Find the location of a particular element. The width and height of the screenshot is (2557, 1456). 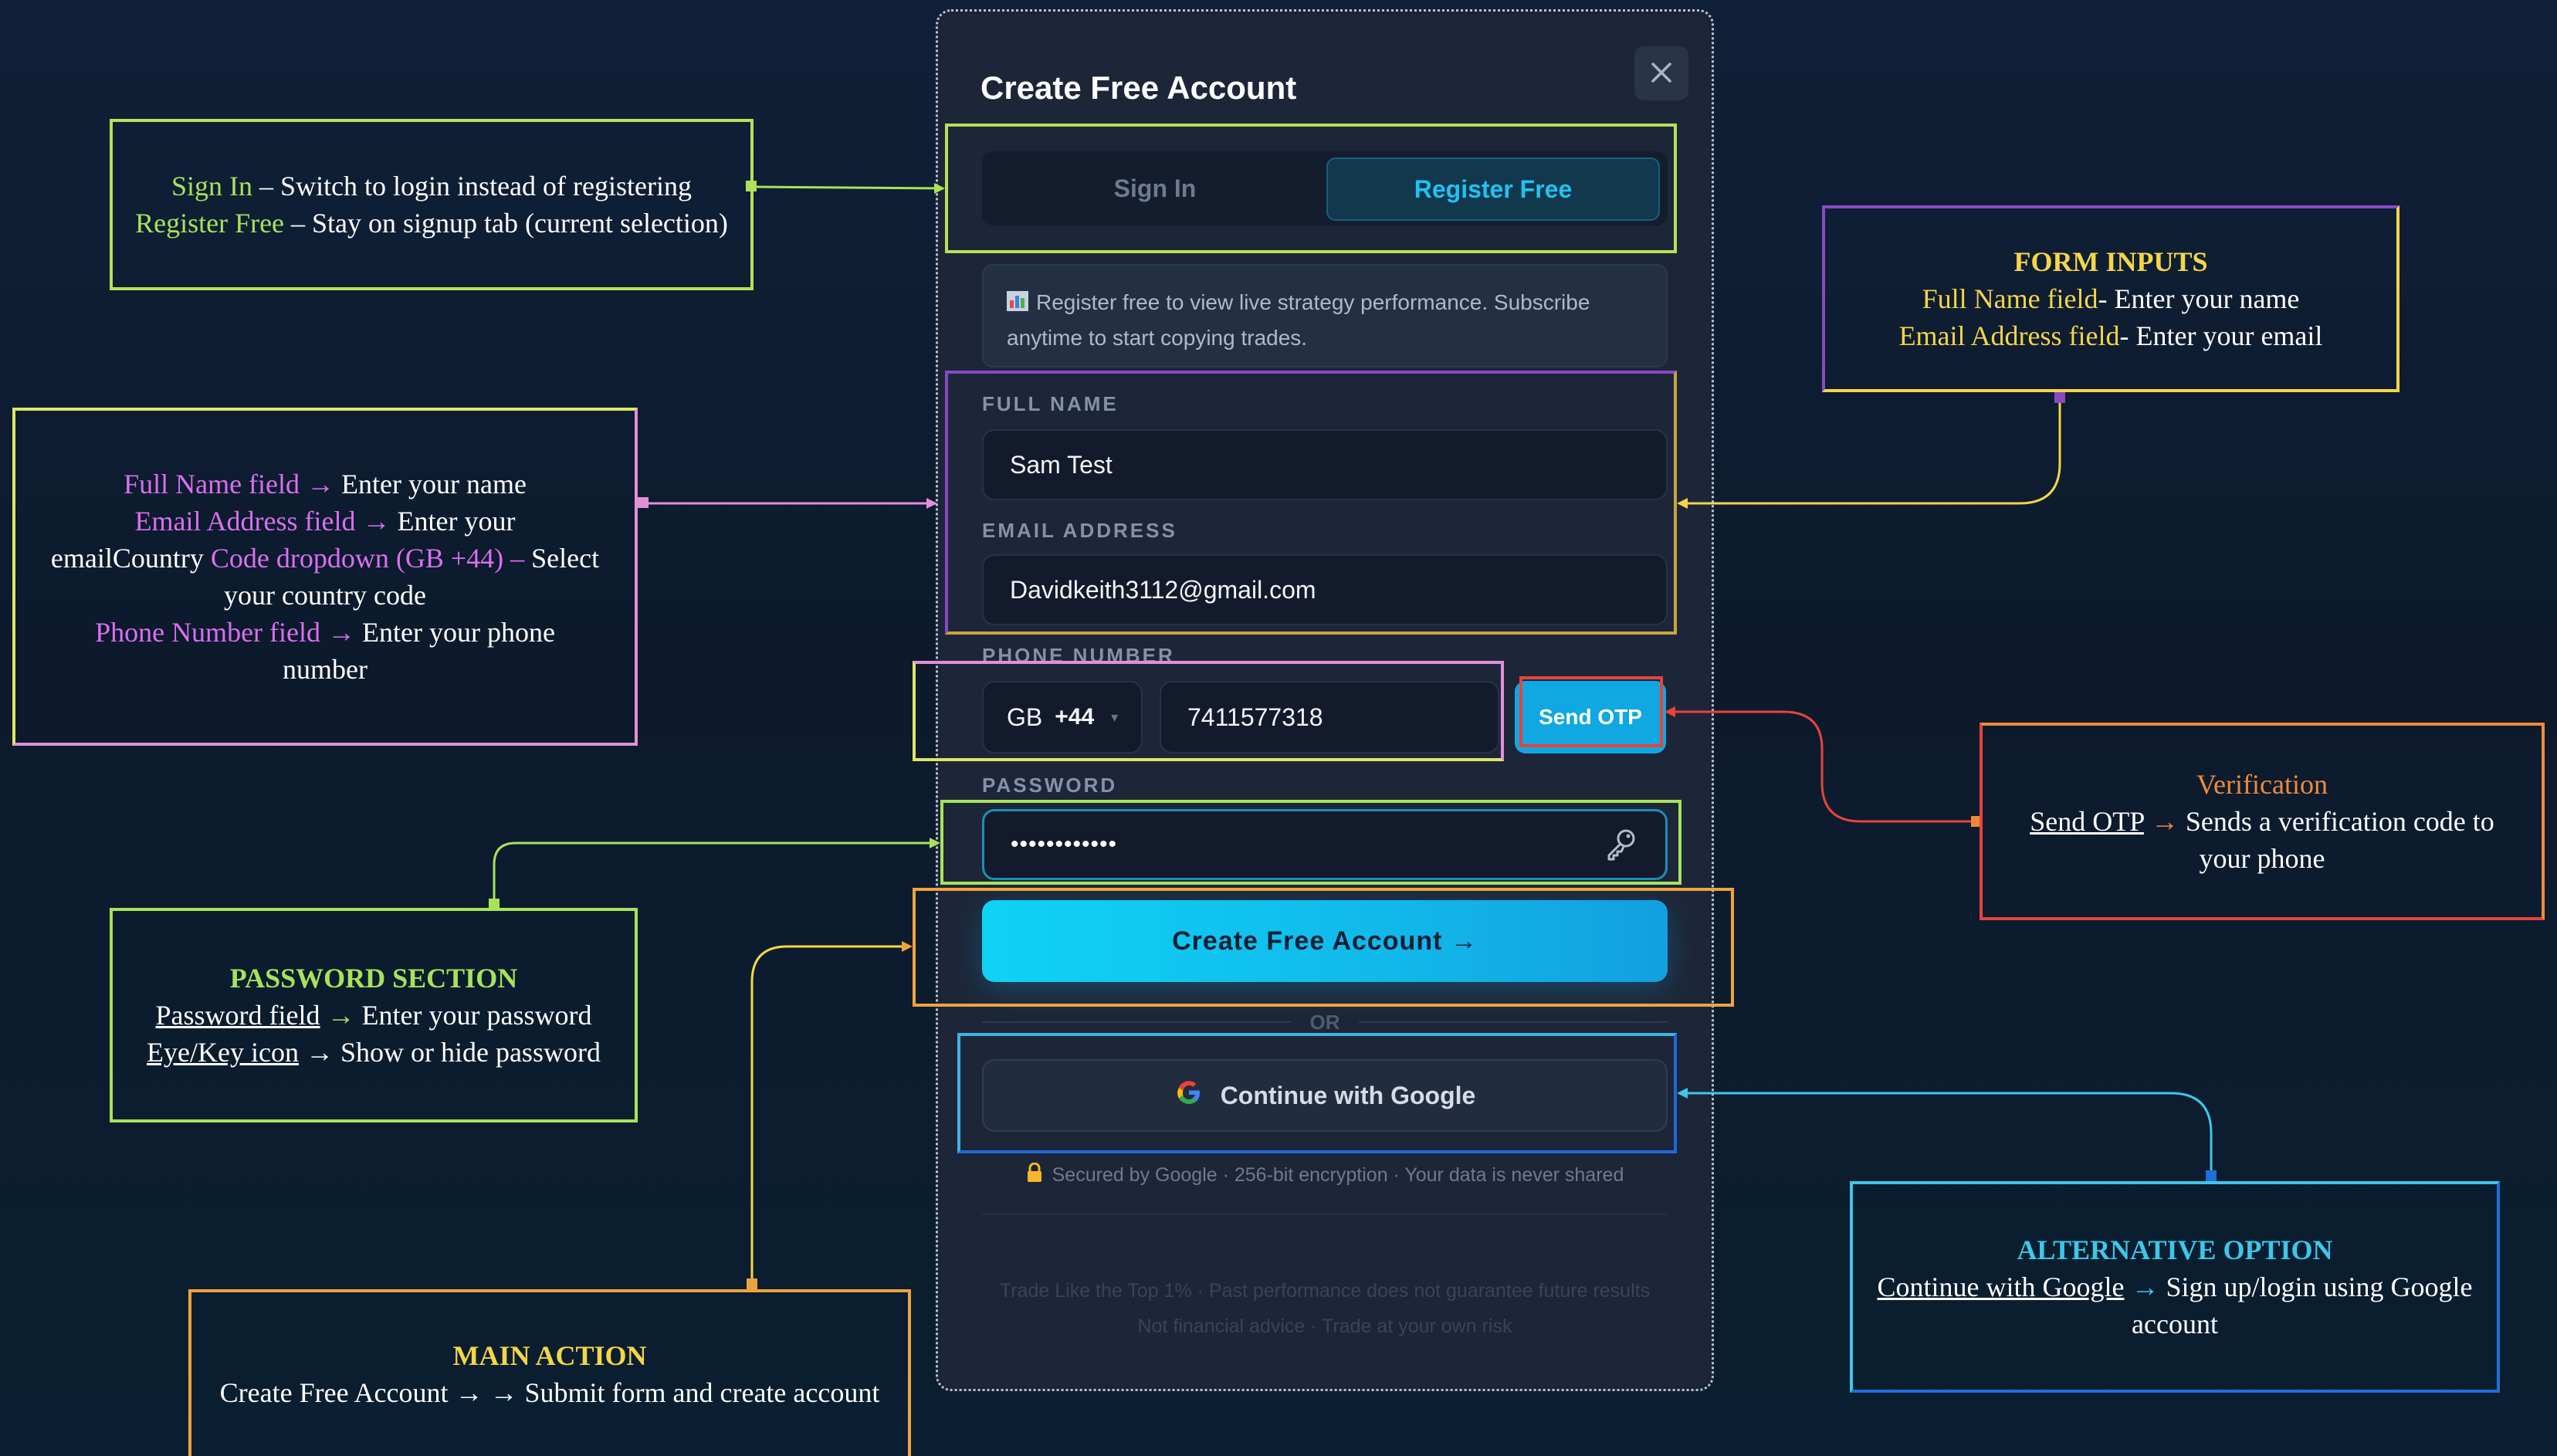

ann-alt-header: ALTERNATIVE OPTION is located at coordinates (2175, 1249).